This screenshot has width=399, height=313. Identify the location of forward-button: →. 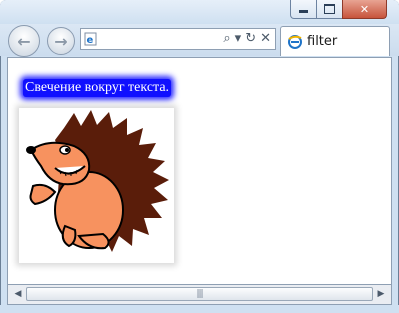
(61, 41).